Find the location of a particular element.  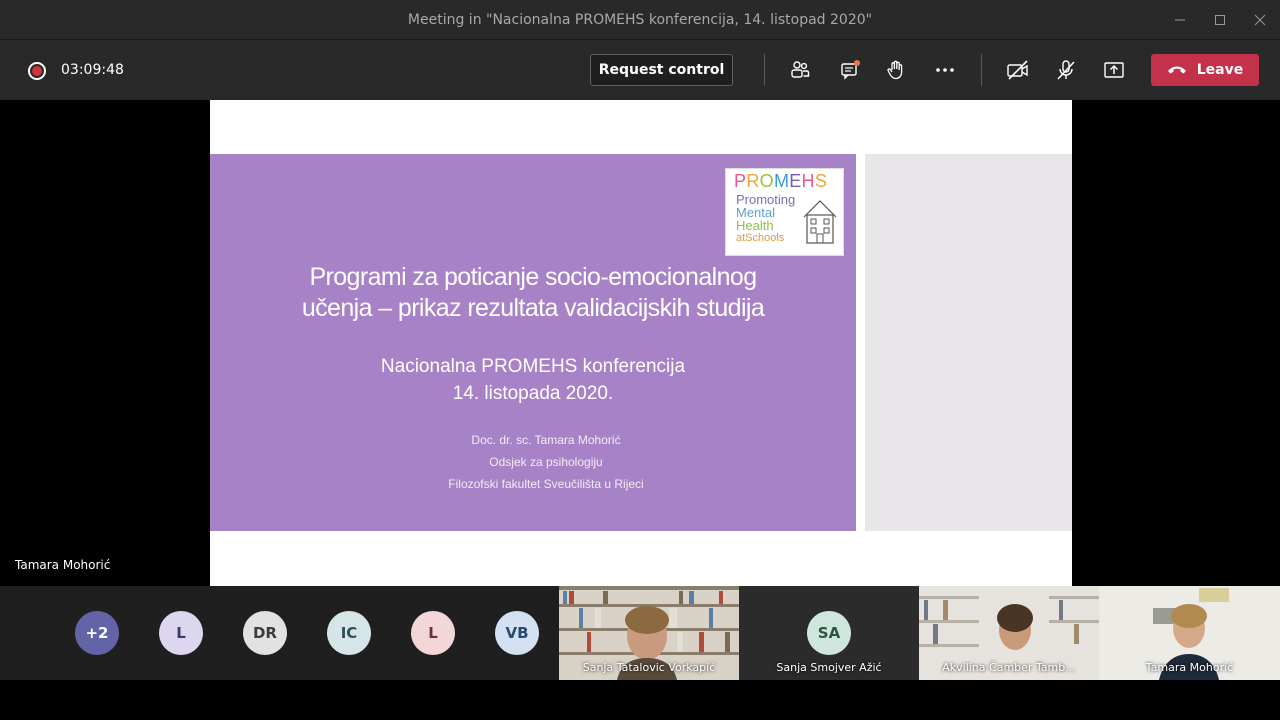

raise-hand-button is located at coordinates (896, 70).